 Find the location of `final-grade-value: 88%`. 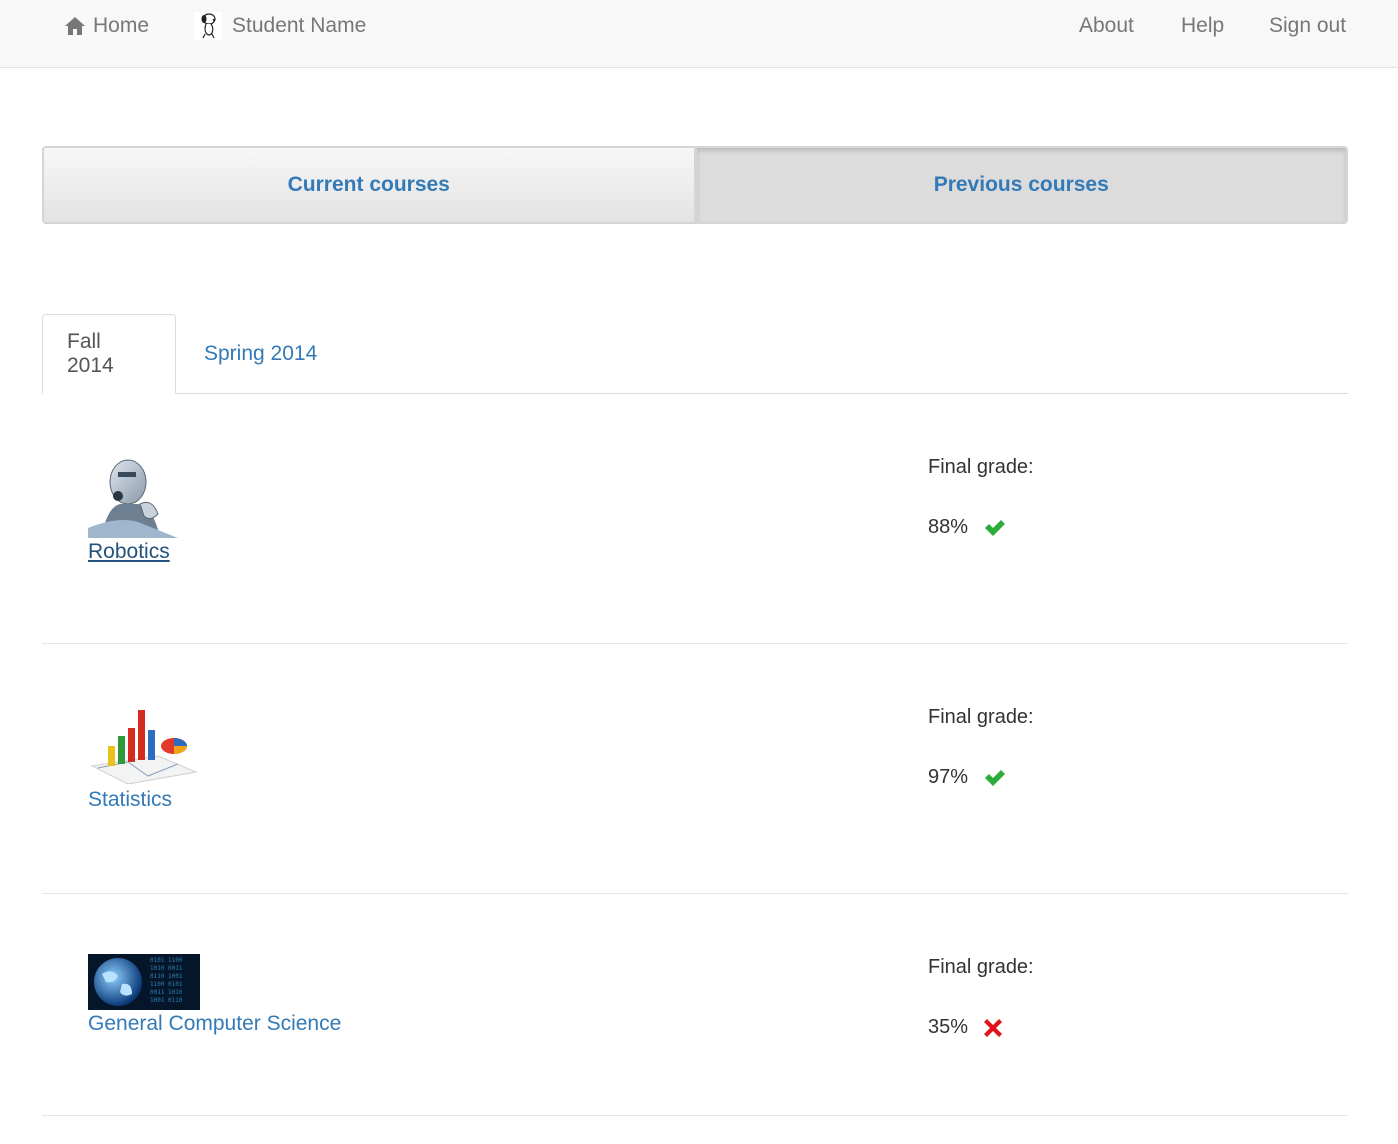

final-grade-value: 88% is located at coordinates (967, 527).